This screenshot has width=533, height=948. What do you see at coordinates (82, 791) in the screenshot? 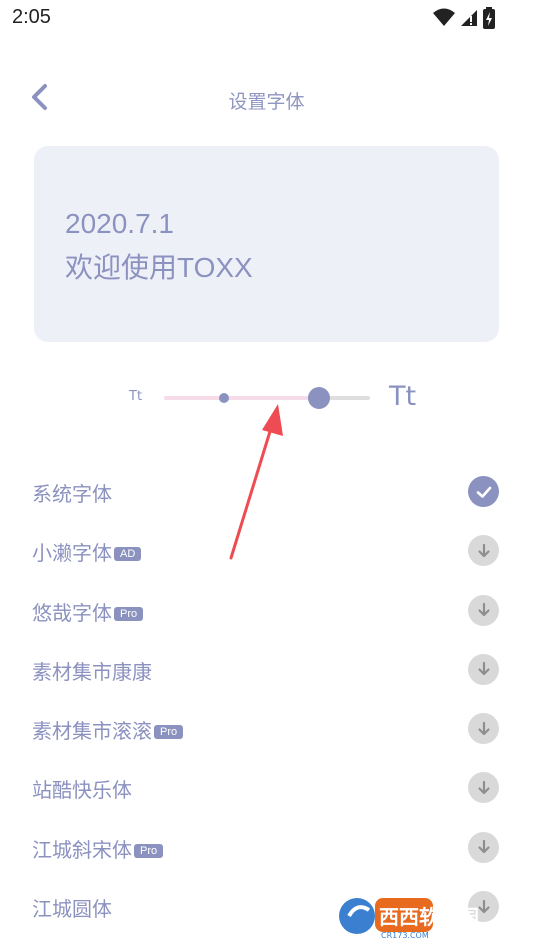
I see `font-name-text: 站酷快乐体` at bounding box center [82, 791].